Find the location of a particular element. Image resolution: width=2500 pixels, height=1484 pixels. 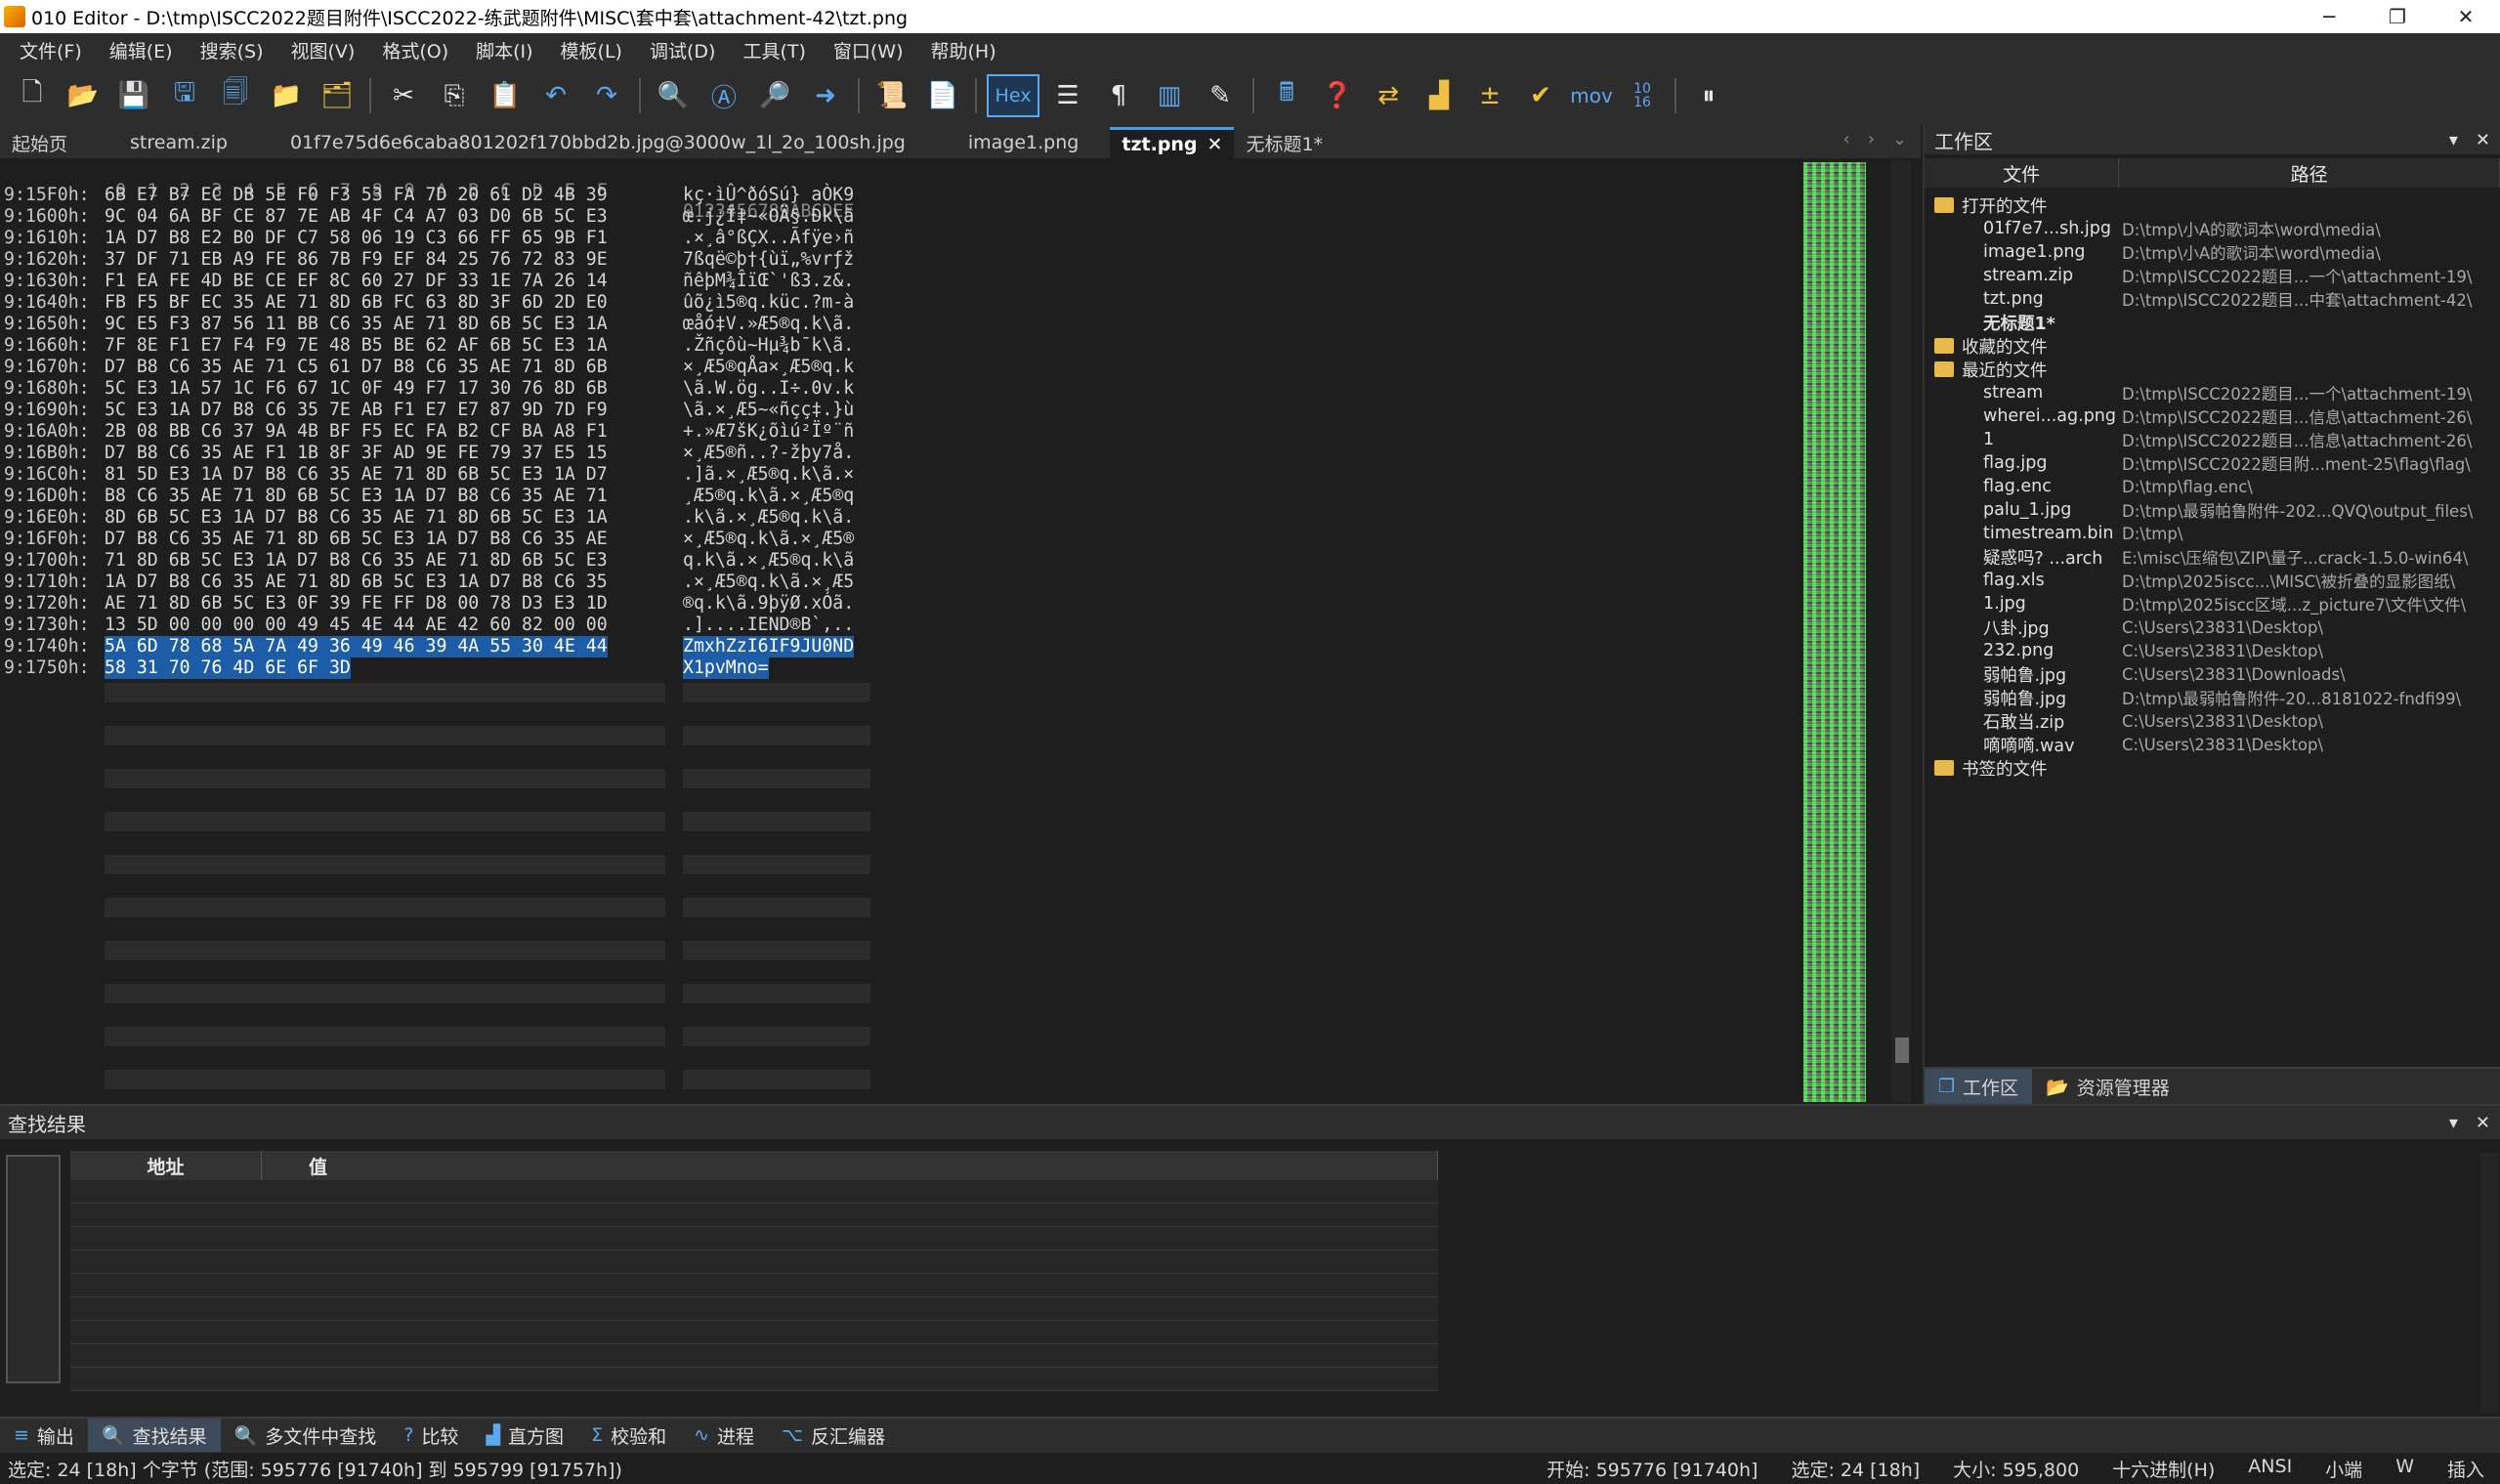

row-ascii: .Žñçôù~Hµ¾b¯k\ã. is located at coordinates (768, 346).